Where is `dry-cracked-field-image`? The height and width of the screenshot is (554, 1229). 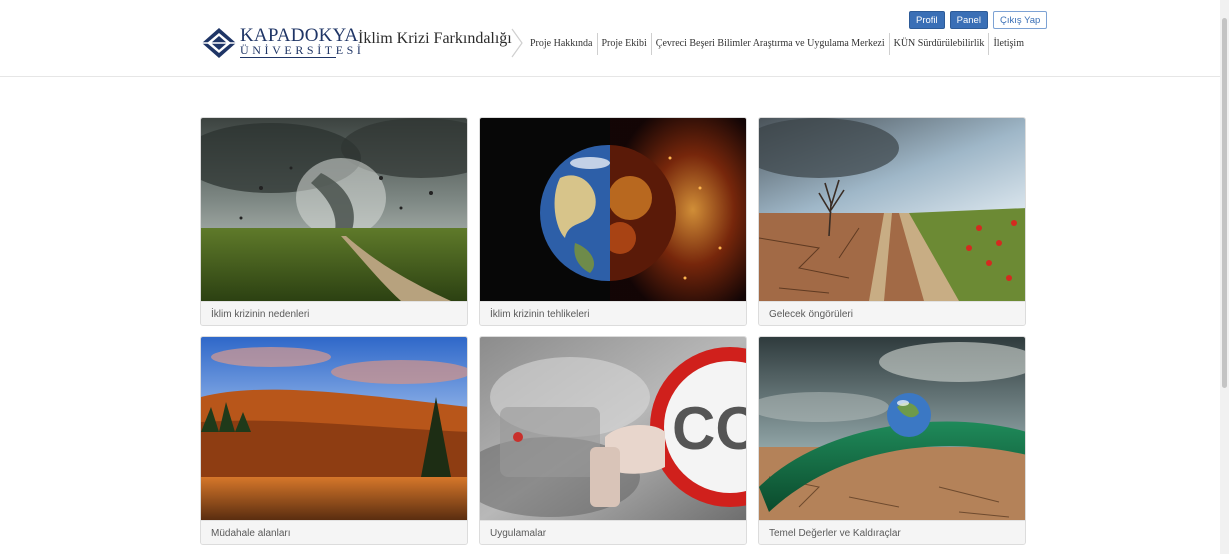
dry-cracked-field-image is located at coordinates (892, 209).